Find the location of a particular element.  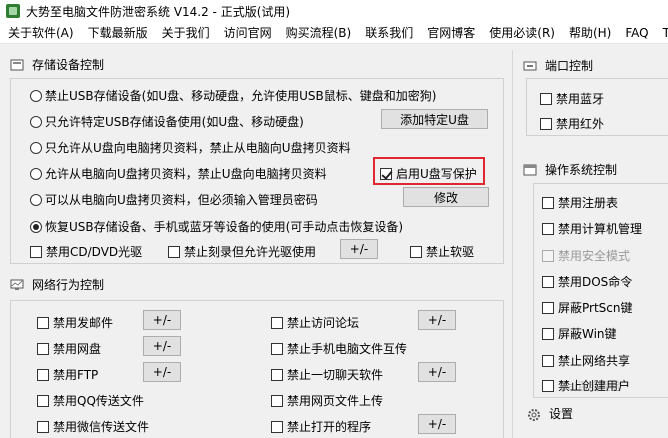

storage-option-4: 允许从电脑向U盘拷贝资料，禁止U盘向电脑拷贝资料 is located at coordinates (178, 173).